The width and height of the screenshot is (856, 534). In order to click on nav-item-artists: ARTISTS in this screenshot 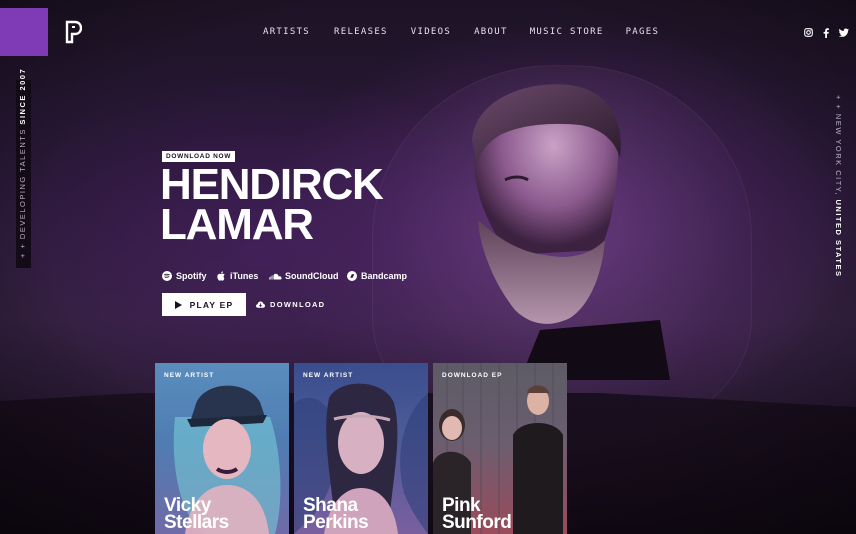, I will do `click(286, 33)`.